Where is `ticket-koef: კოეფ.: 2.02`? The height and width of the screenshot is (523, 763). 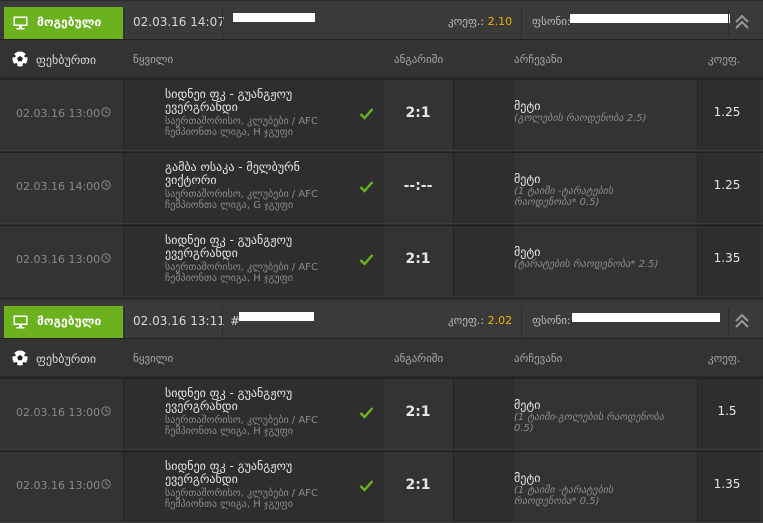 ticket-koef: კოეფ.: 2.02 is located at coordinates (480, 320).